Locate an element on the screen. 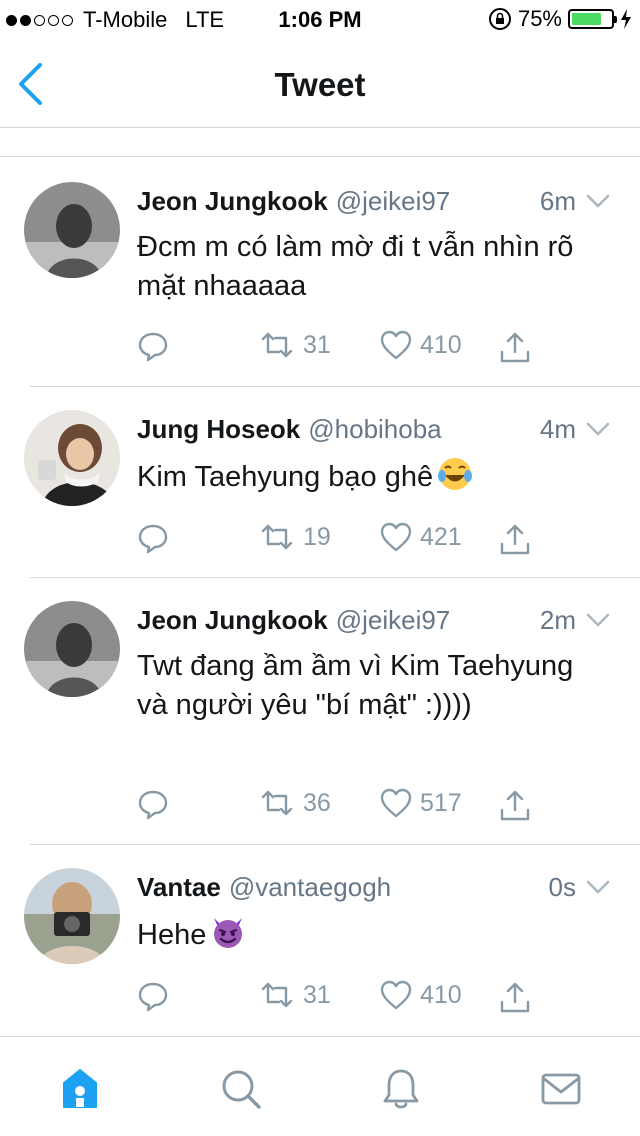 This screenshot has height=1136, width=640. battery-percent: 75% is located at coordinates (539, 18).